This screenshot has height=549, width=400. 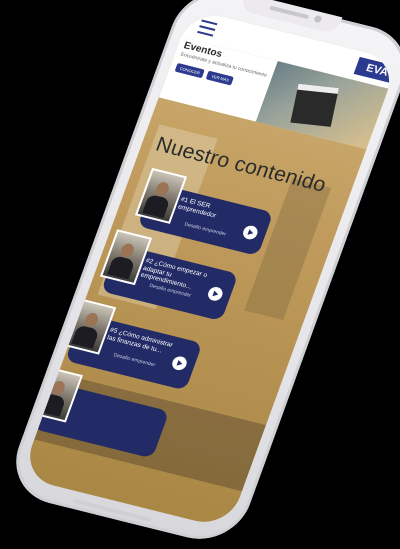 What do you see at coordinates (220, 78) in the screenshot?
I see `banner-secondary-button: VER MÁS` at bounding box center [220, 78].